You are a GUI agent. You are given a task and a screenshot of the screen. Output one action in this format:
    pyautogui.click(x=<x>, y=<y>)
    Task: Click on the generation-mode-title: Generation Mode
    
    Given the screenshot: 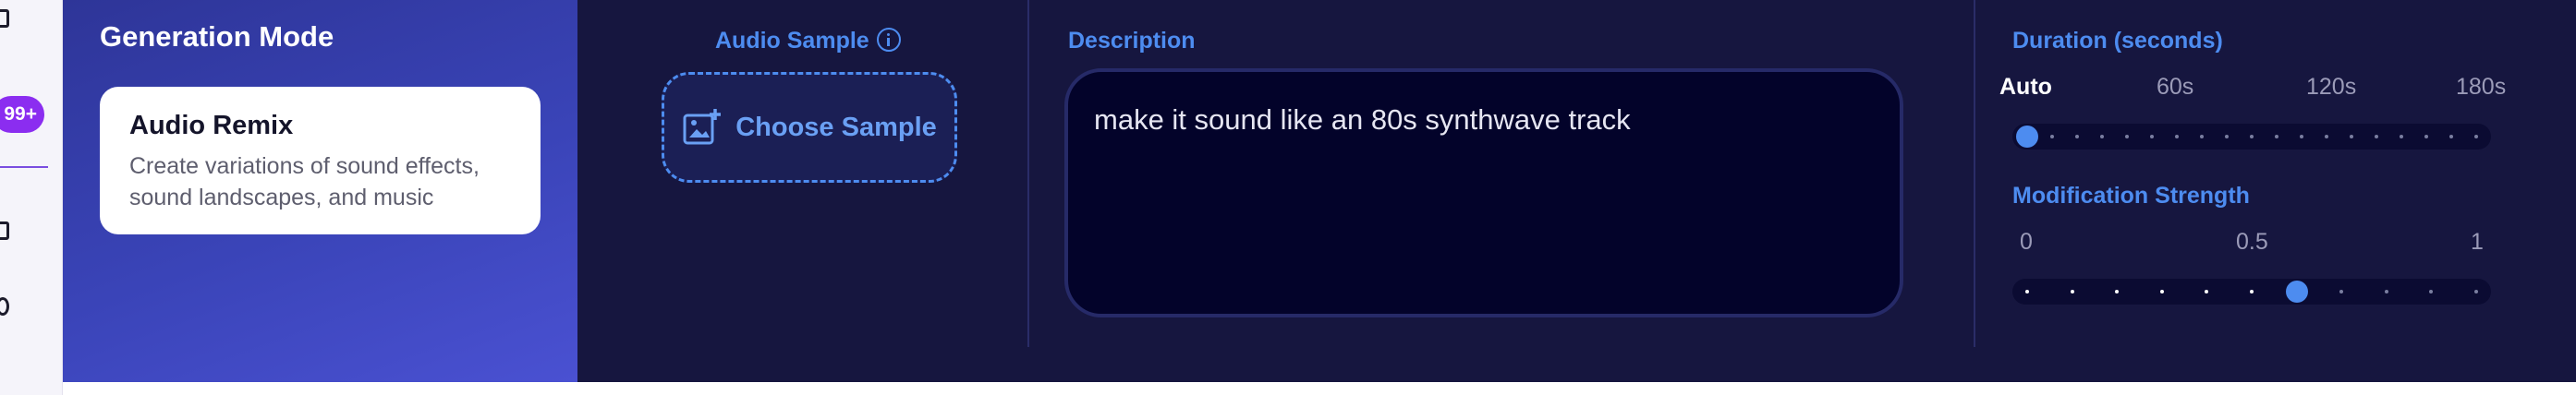 What is the action you would take?
    pyautogui.click(x=217, y=36)
    